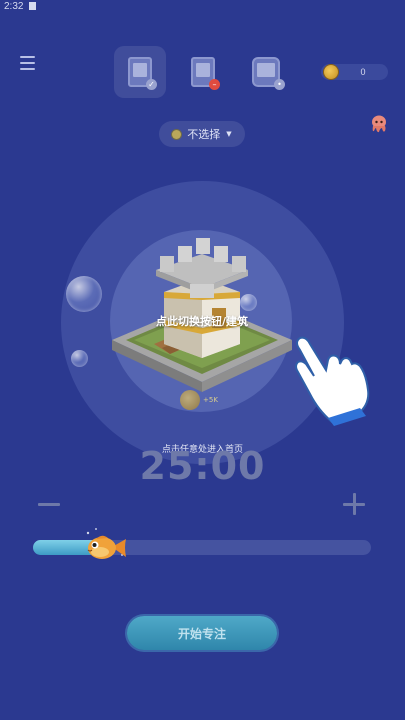 This screenshot has height=720, width=405. Describe the element at coordinates (354, 504) in the screenshot. I see `plus-button` at that location.